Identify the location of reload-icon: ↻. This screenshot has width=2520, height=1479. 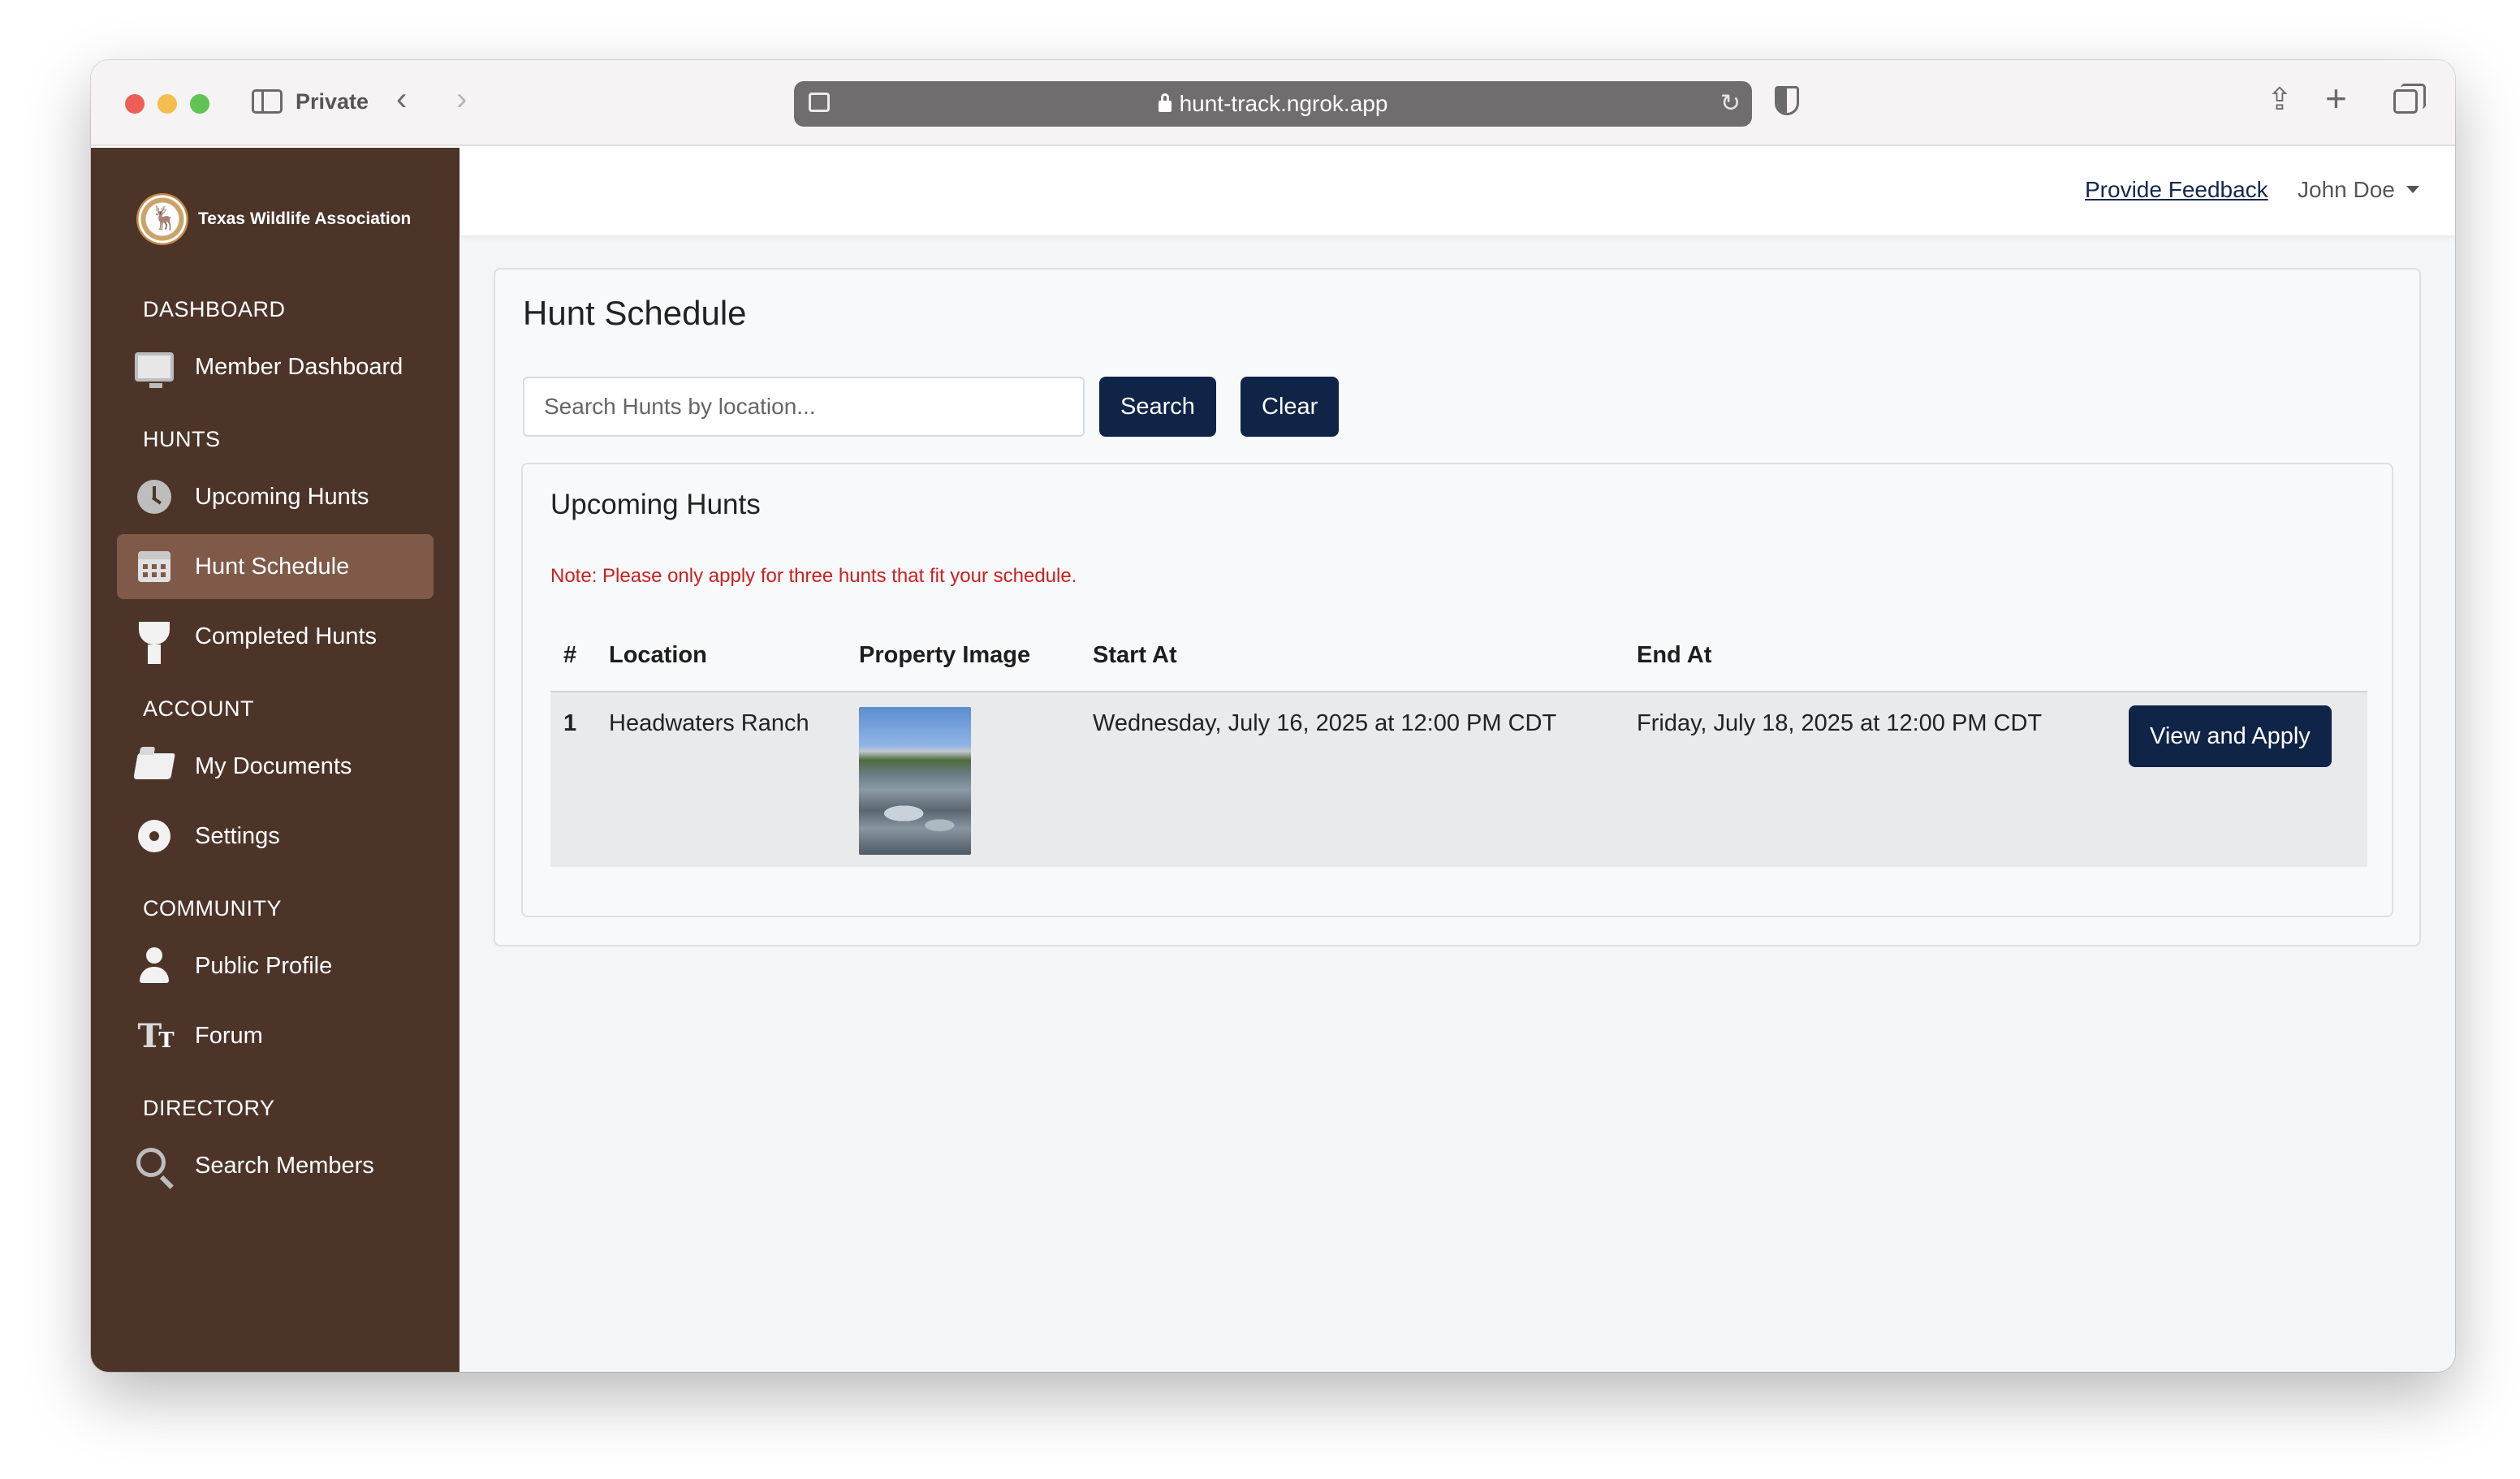
(1730, 103).